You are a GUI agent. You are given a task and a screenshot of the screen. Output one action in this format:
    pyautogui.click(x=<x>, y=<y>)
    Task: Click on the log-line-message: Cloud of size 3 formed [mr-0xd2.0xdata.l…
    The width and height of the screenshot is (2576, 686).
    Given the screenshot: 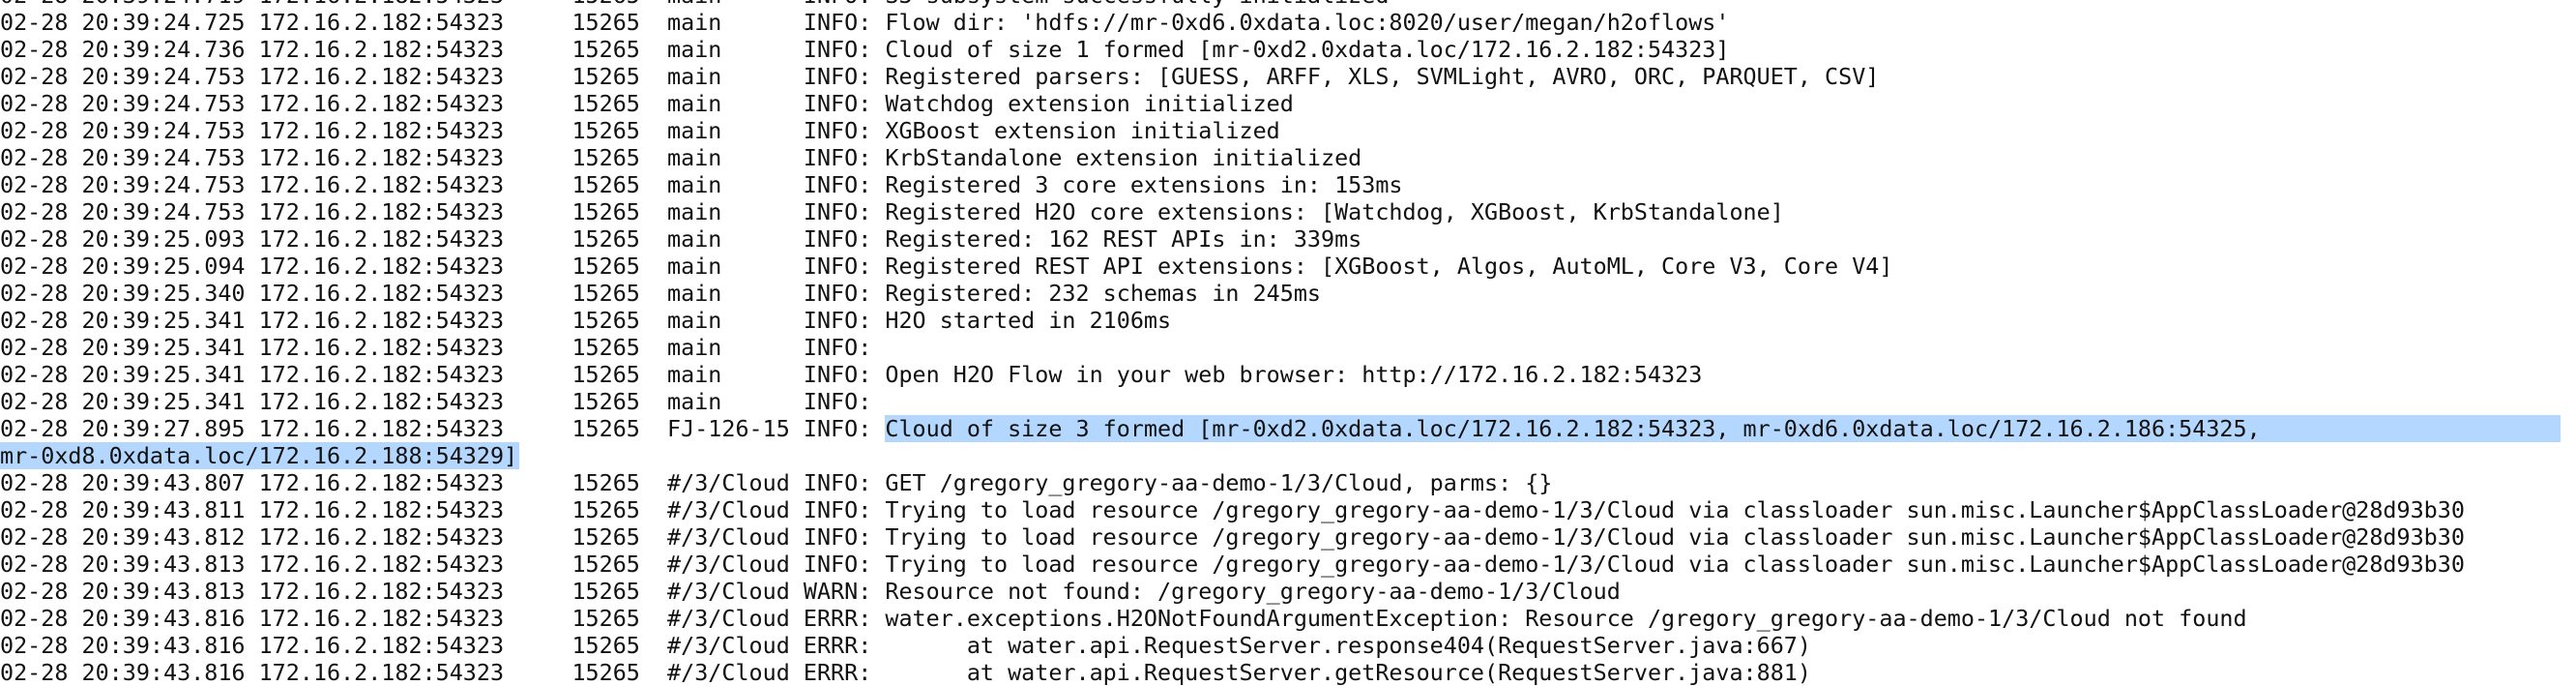 What is the action you would take?
    pyautogui.click(x=1723, y=428)
    